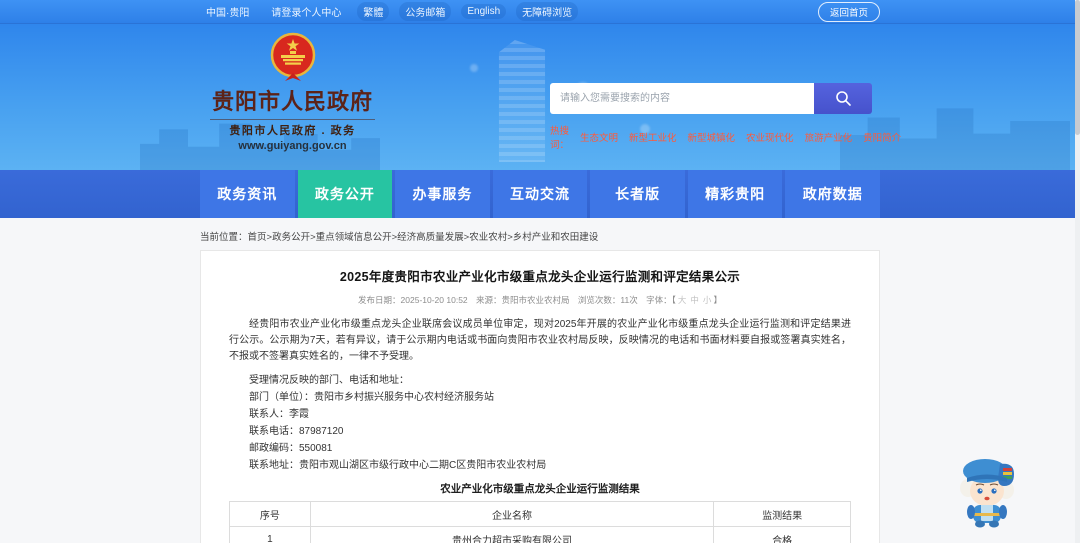 The image size is (1080, 543). What do you see at coordinates (607, 300) in the screenshot?
I see `view-count: 浏览次数：11次` at bounding box center [607, 300].